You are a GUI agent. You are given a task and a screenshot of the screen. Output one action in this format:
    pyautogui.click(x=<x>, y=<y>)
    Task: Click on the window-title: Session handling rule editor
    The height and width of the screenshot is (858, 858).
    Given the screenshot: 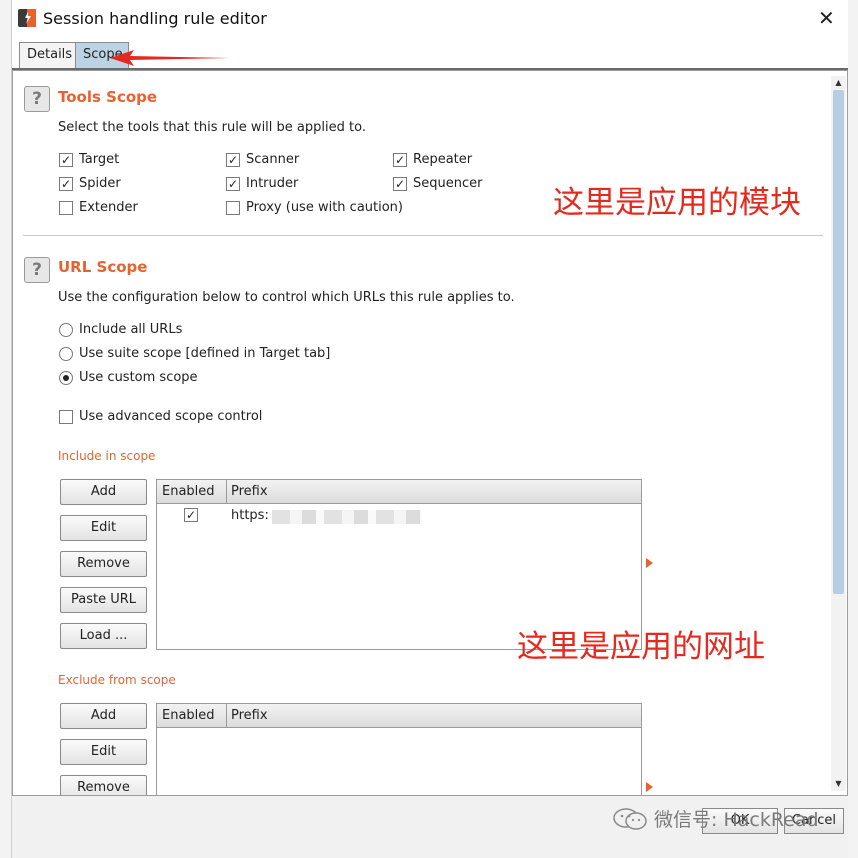 What is the action you would take?
    pyautogui.click(x=155, y=18)
    